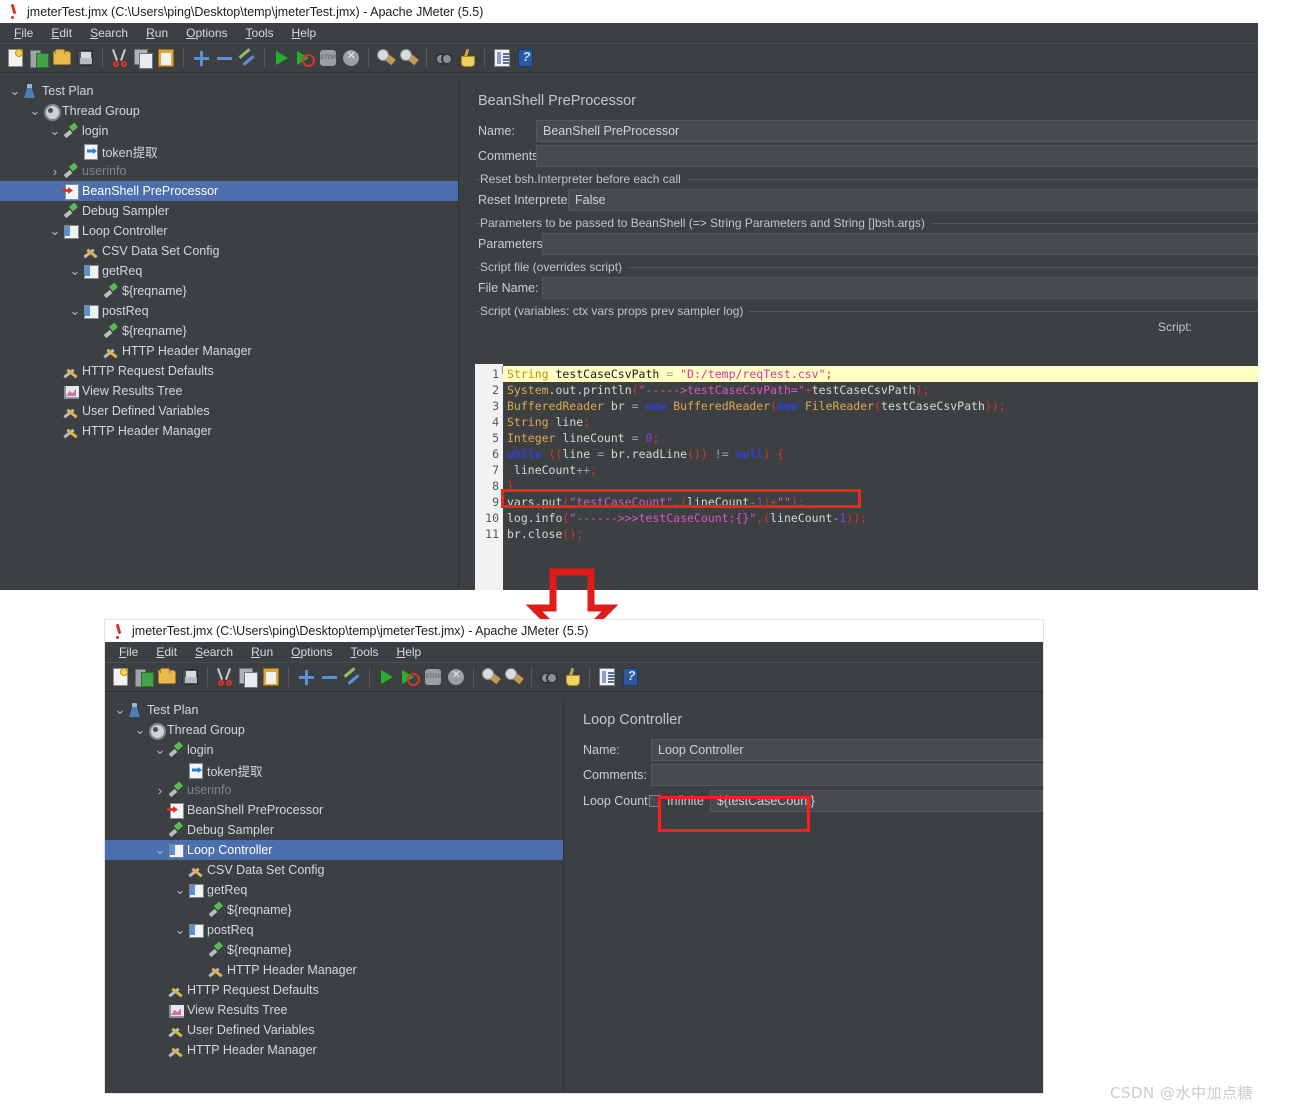 The height and width of the screenshot is (1112, 1294). I want to click on toolbar-bottom: STOP, so click(574, 677).